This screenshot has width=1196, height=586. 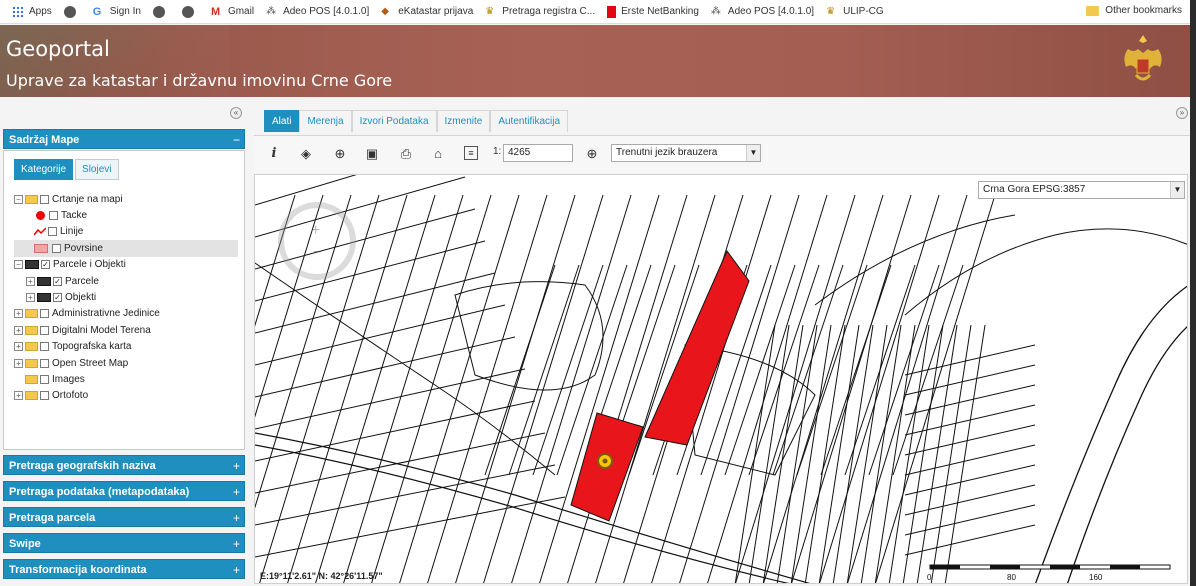 What do you see at coordinates (394, 121) in the screenshot?
I see `tab-izvori-podataka: Izvori Podataka` at bounding box center [394, 121].